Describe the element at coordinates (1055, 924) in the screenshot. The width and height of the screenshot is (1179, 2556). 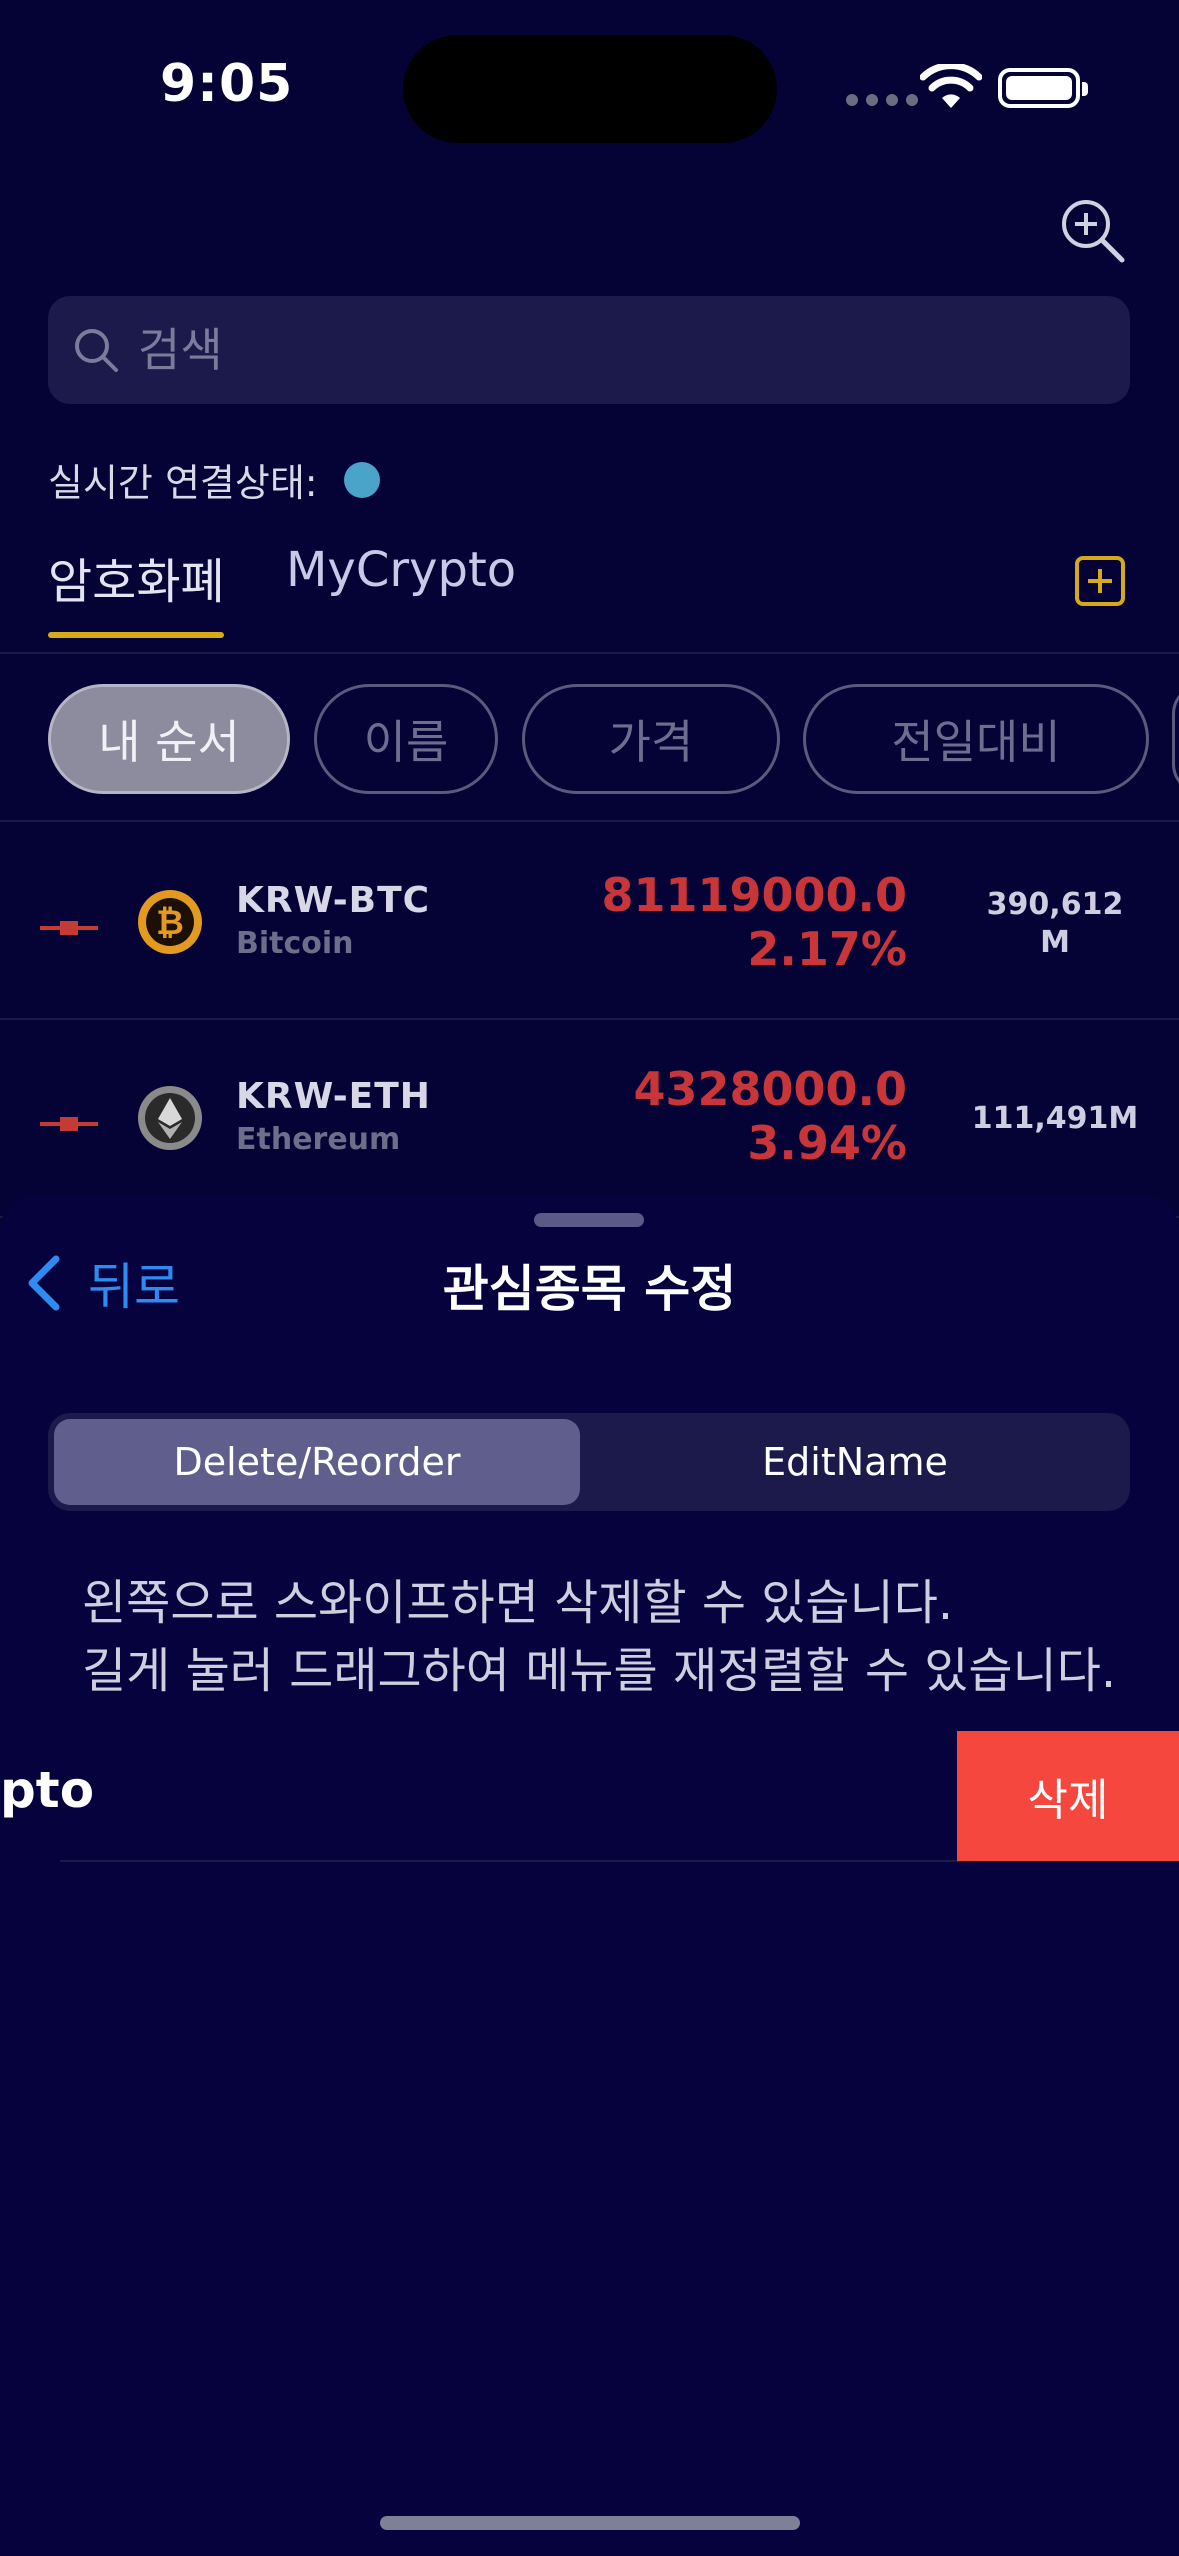
I see `coin-volume: 390,612 M` at that location.